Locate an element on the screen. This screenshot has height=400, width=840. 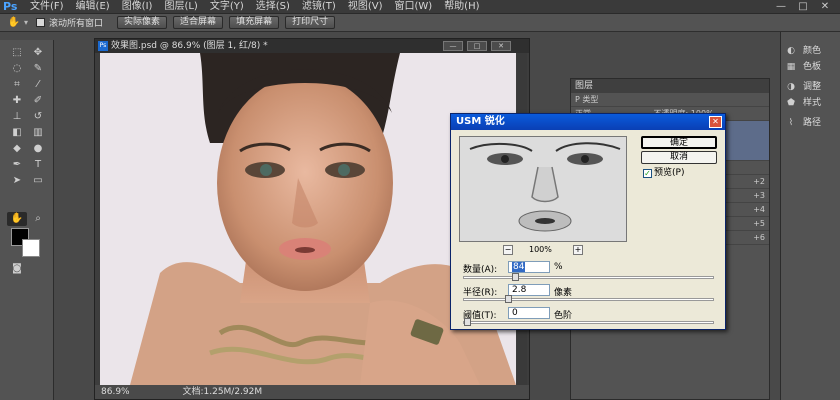
menu-window: 窗口(W) is located at coordinates (413, 7).